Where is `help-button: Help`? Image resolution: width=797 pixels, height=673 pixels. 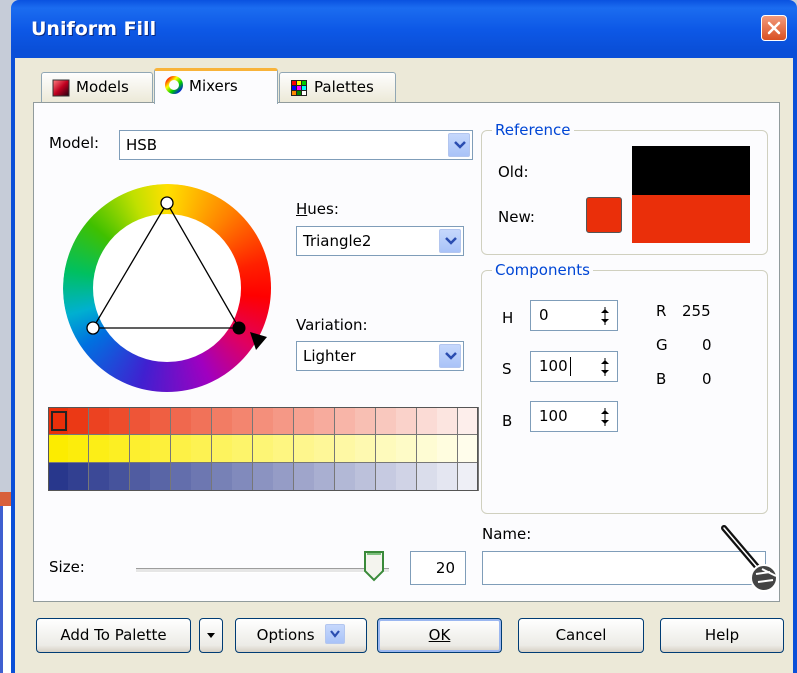 help-button: Help is located at coordinates (722, 635).